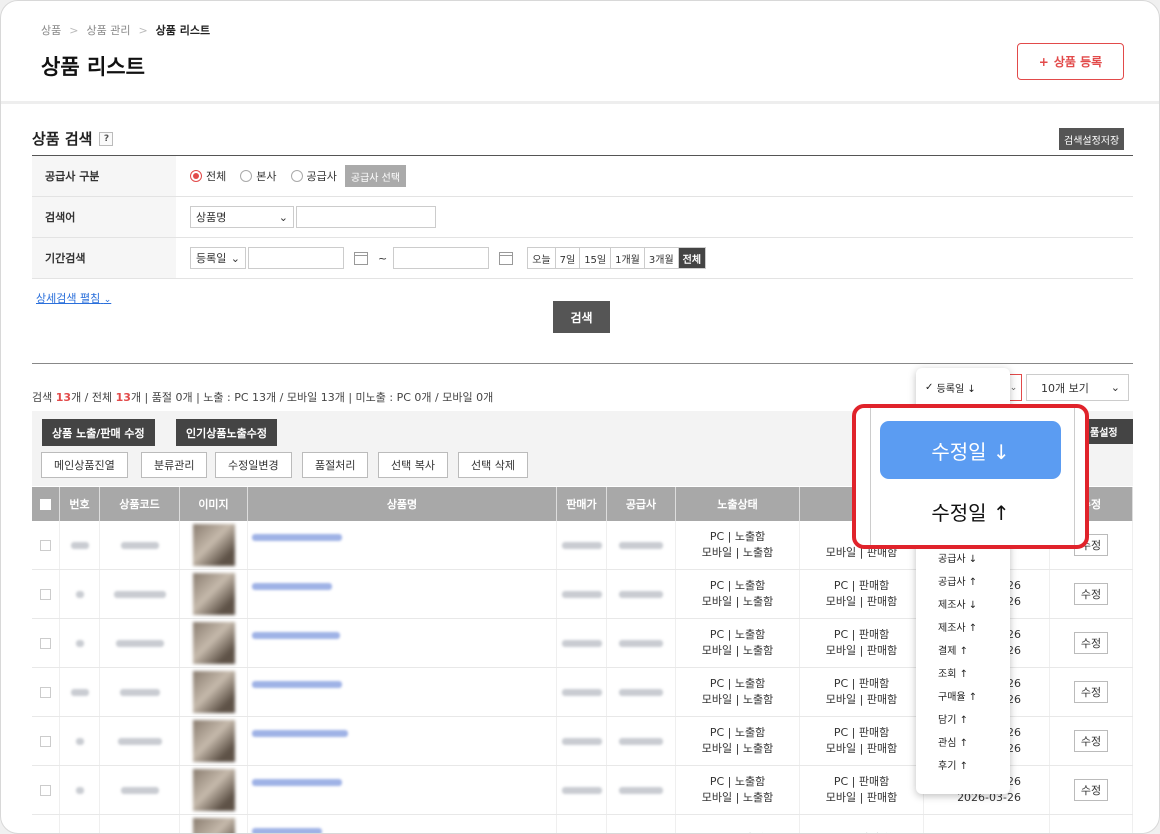 The width and height of the screenshot is (1160, 834). Describe the element at coordinates (73, 298) in the screenshot. I see `detail-search-toggle: 상세검색 펼침 ⌄` at that location.